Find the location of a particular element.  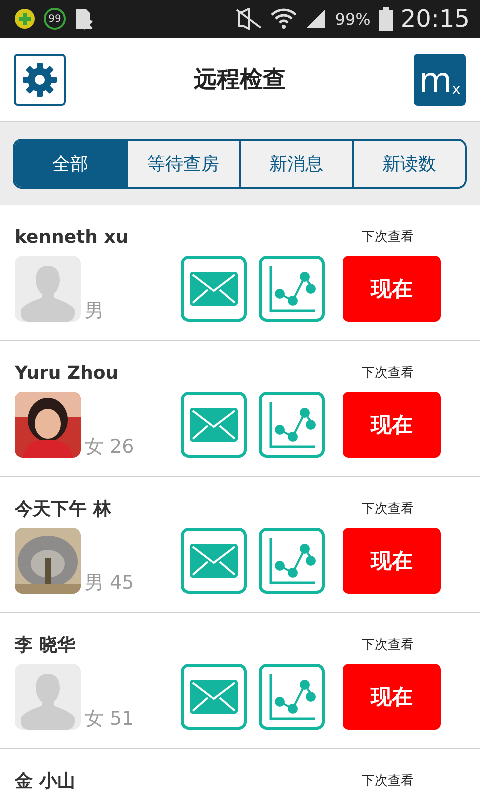

patient-name: Yuru Zhou is located at coordinates (67, 373).